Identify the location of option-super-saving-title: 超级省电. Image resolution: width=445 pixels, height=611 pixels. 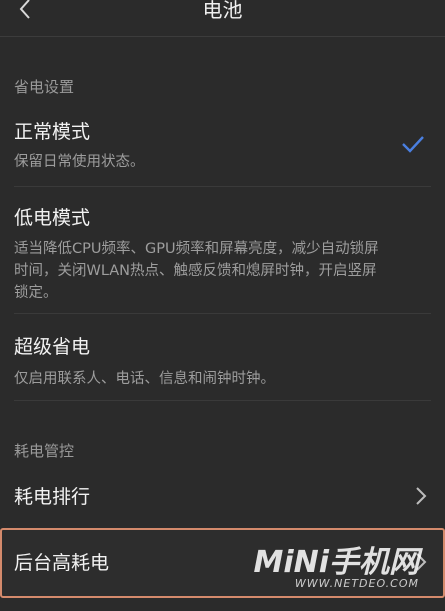
(52, 347).